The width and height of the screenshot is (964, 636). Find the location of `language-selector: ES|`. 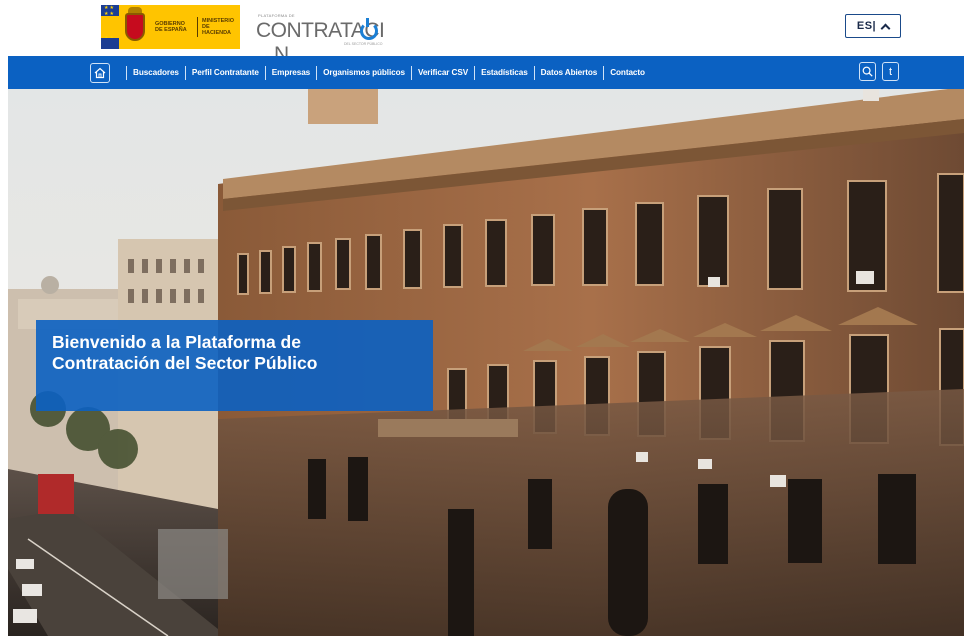

language-selector: ES| is located at coordinates (873, 26).